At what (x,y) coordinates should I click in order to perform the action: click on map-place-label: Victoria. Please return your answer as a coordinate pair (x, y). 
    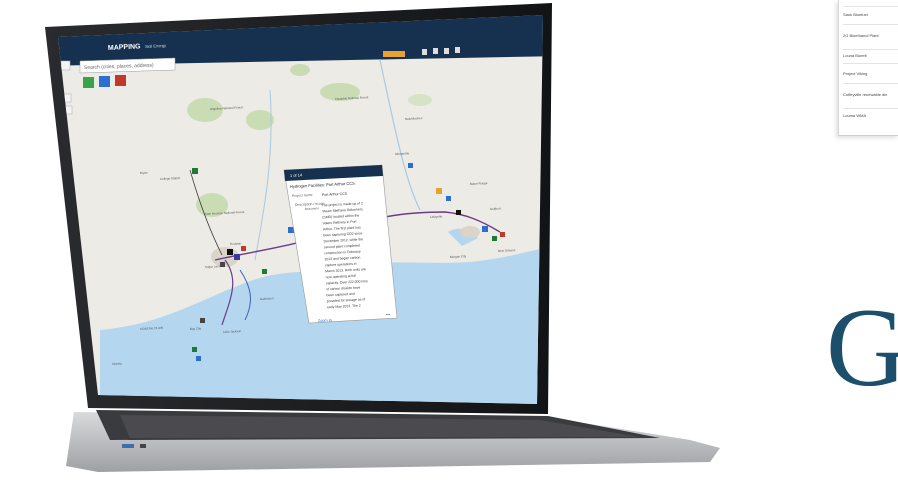
    Looking at the image, I should click on (117, 363).